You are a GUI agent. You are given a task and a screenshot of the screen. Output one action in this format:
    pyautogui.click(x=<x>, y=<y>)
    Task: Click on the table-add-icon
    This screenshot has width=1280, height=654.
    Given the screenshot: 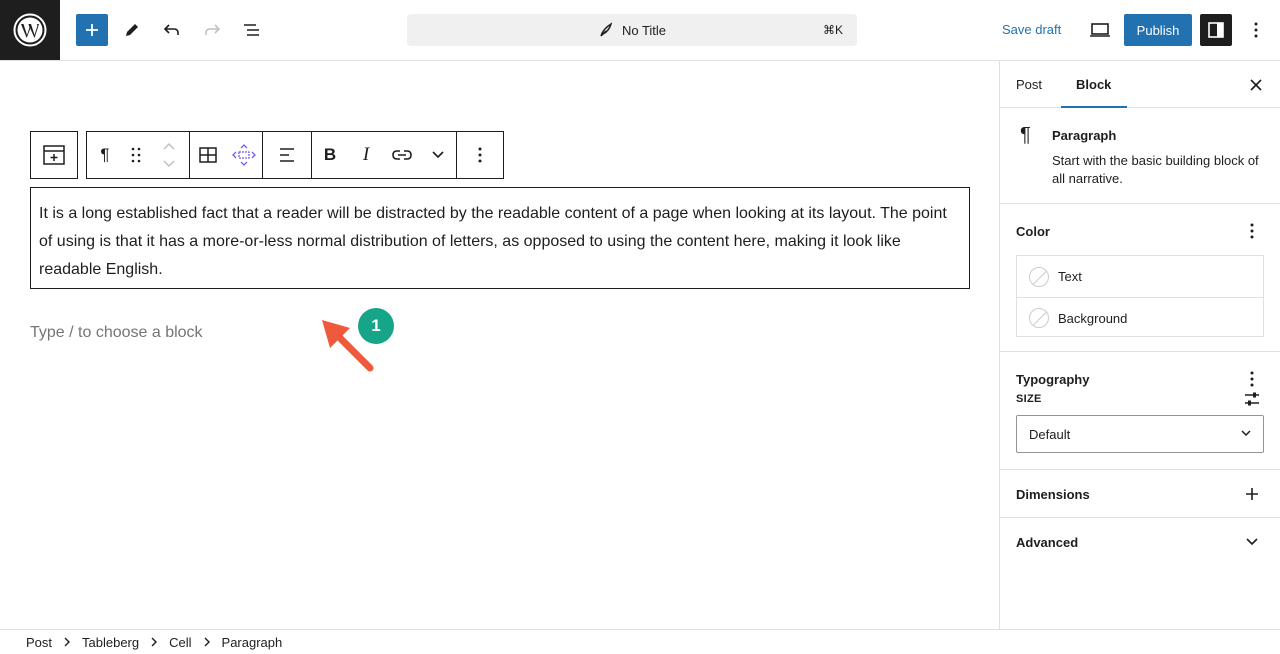 What is the action you would take?
    pyautogui.click(x=54, y=155)
    